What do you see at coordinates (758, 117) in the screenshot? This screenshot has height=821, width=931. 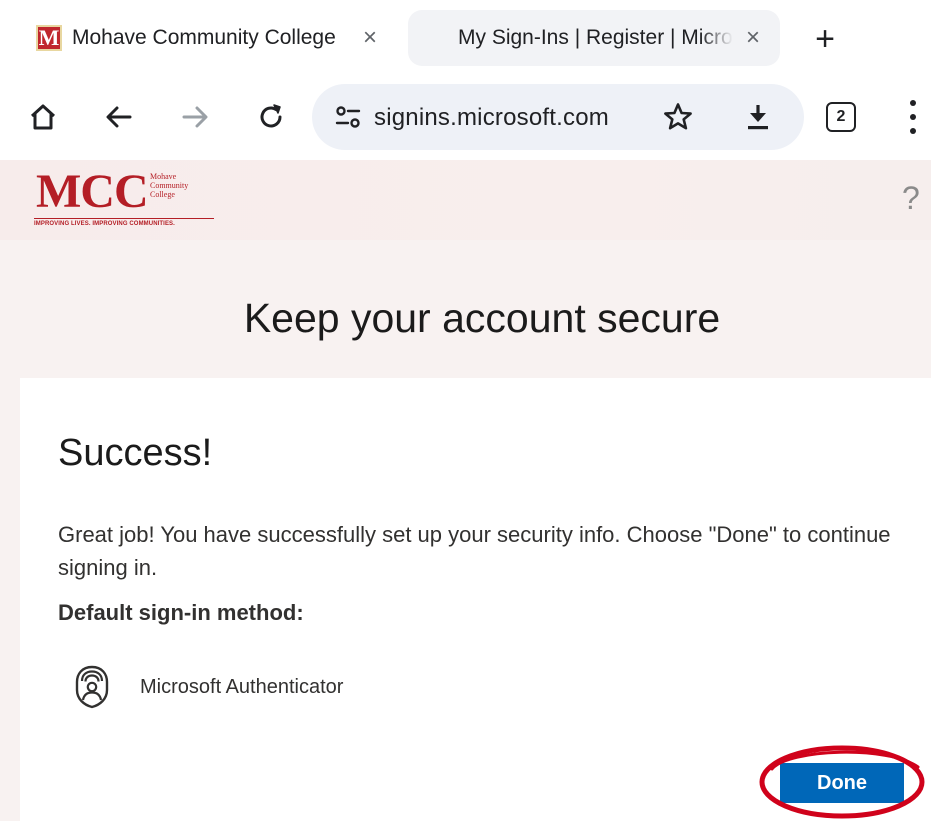 I see `download-icon` at bounding box center [758, 117].